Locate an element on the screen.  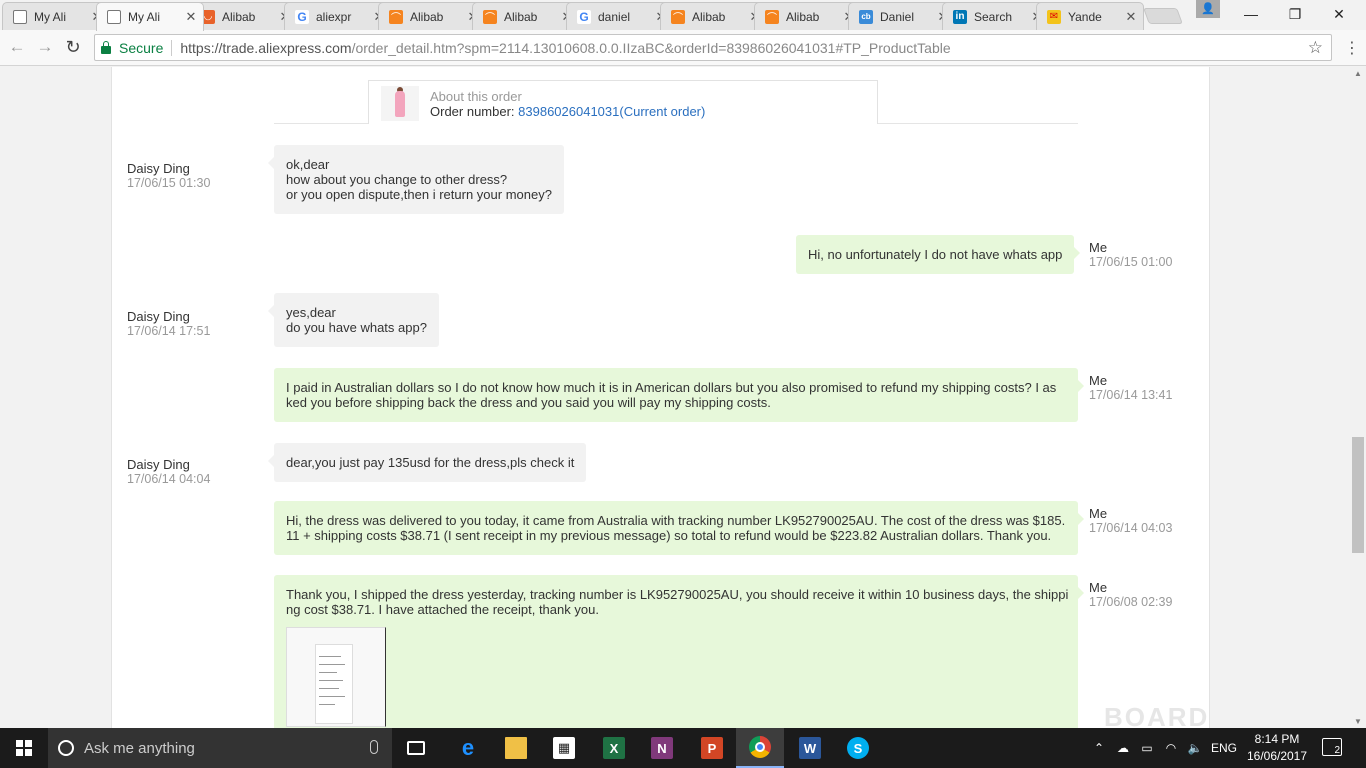
sender-name: Daisy Ding is located at coordinates (158, 168).